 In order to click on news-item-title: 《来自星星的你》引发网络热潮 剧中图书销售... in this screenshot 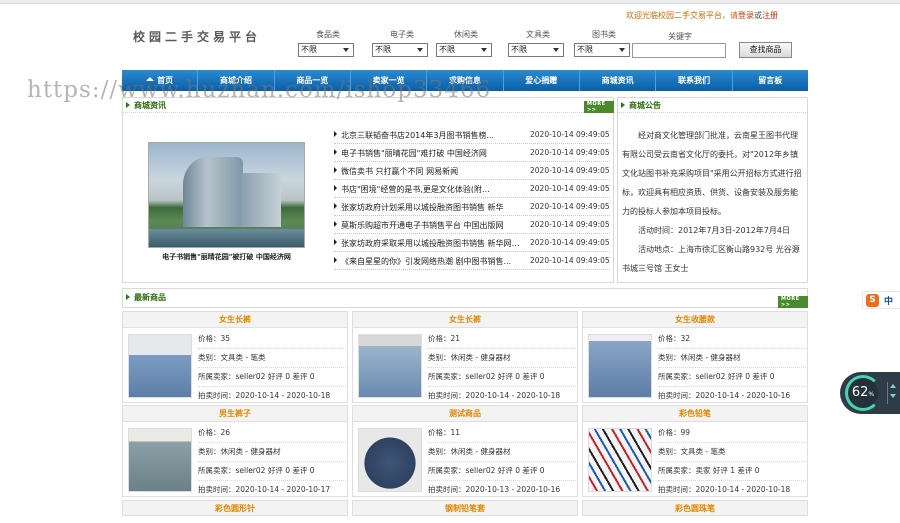, I will do `click(433, 261)`.